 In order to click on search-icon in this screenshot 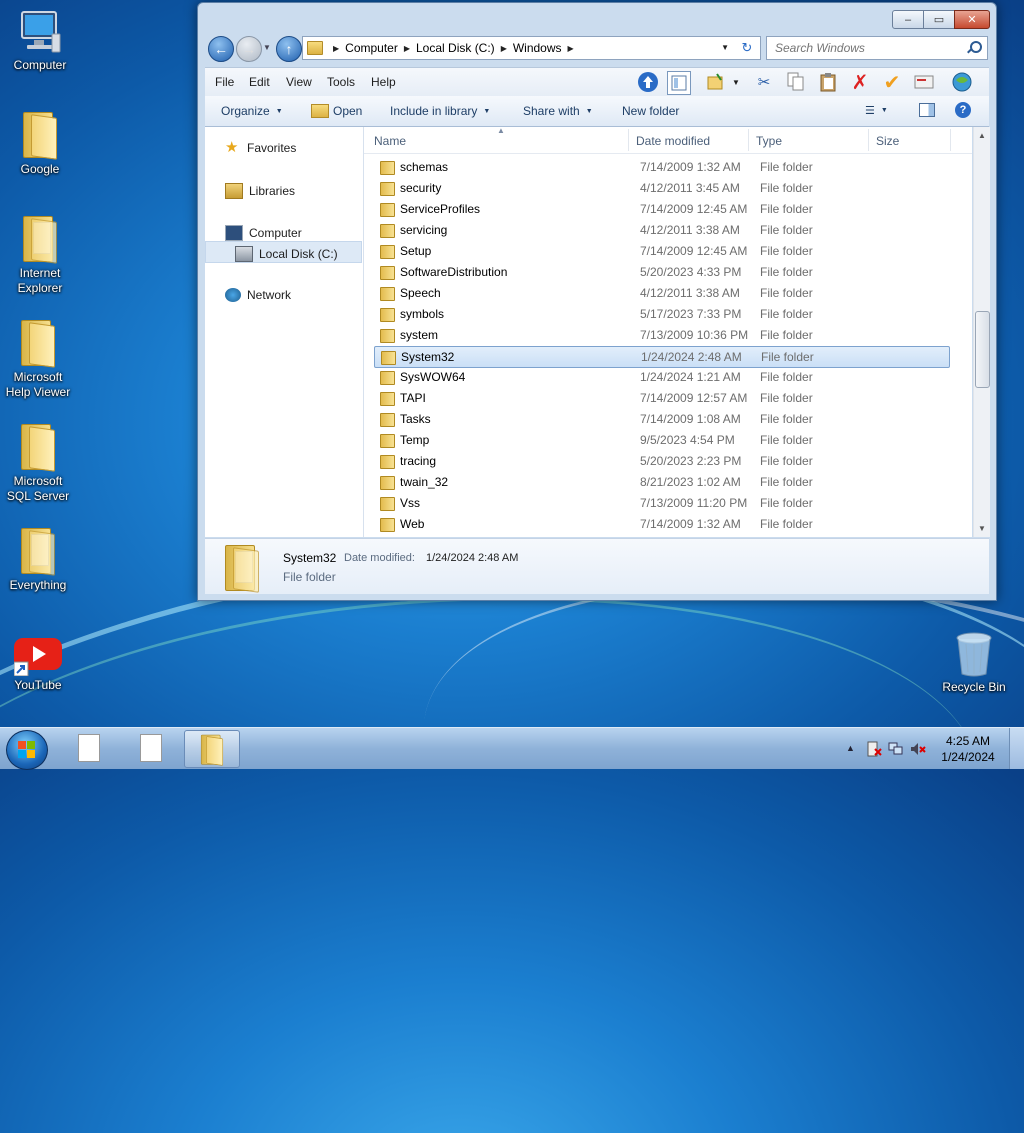, I will do `click(976, 47)`.